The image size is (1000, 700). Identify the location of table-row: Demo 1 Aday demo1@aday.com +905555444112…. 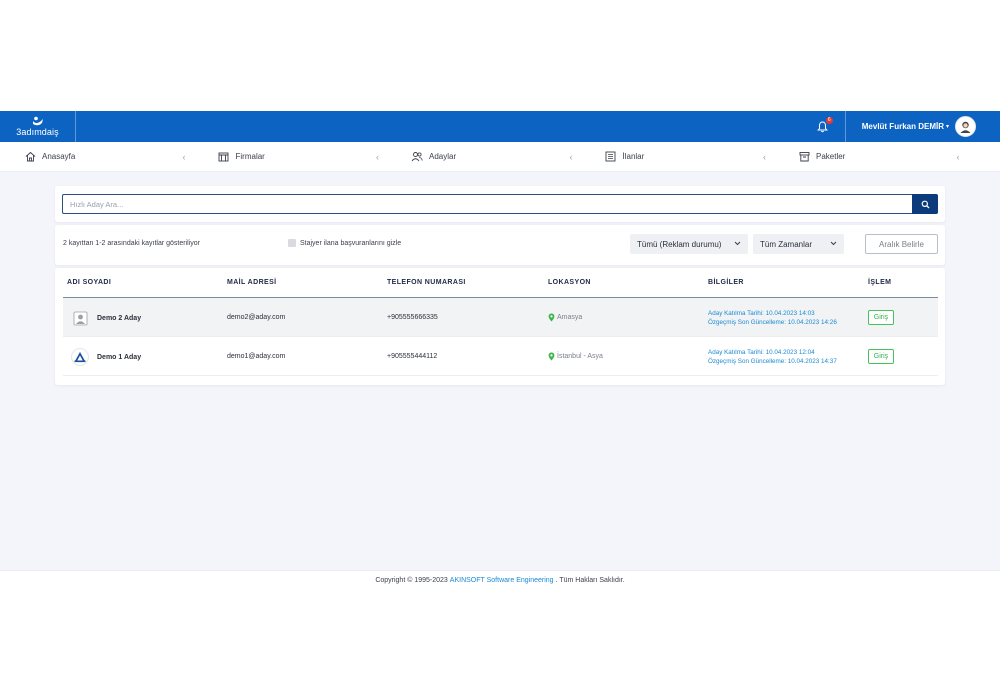
(500, 356).